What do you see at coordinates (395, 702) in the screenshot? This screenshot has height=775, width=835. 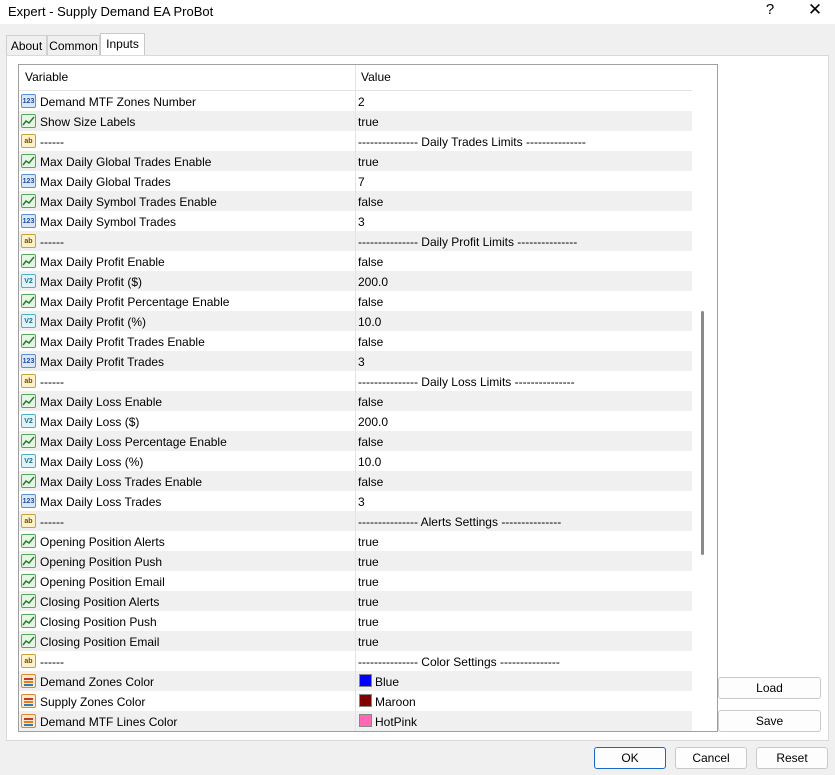 I see `variable-value: Maroon` at bounding box center [395, 702].